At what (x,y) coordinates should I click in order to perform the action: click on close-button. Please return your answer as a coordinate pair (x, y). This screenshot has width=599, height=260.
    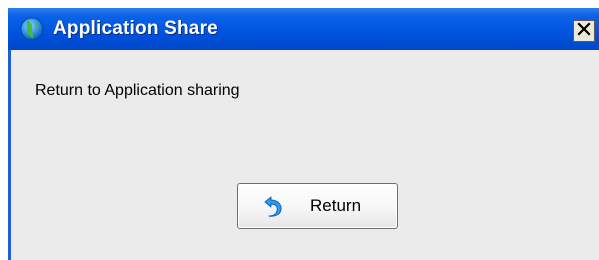
    Looking at the image, I should click on (584, 31).